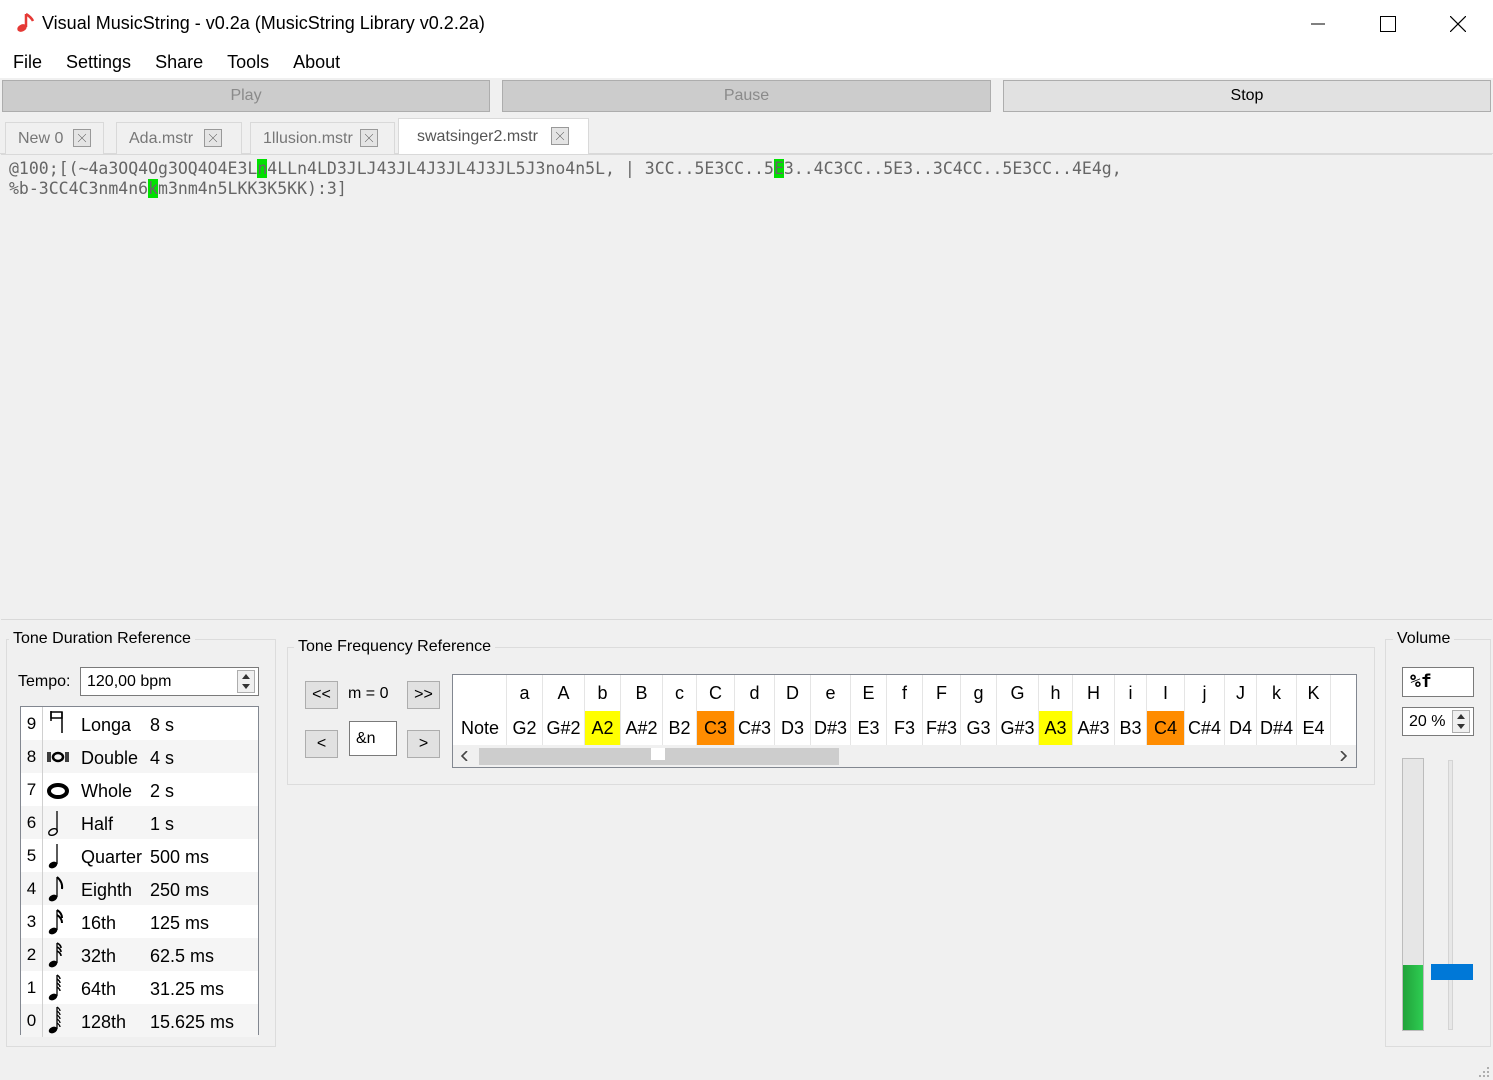 The width and height of the screenshot is (1493, 1080). I want to click on menu-settings: Settings, so click(98, 63).